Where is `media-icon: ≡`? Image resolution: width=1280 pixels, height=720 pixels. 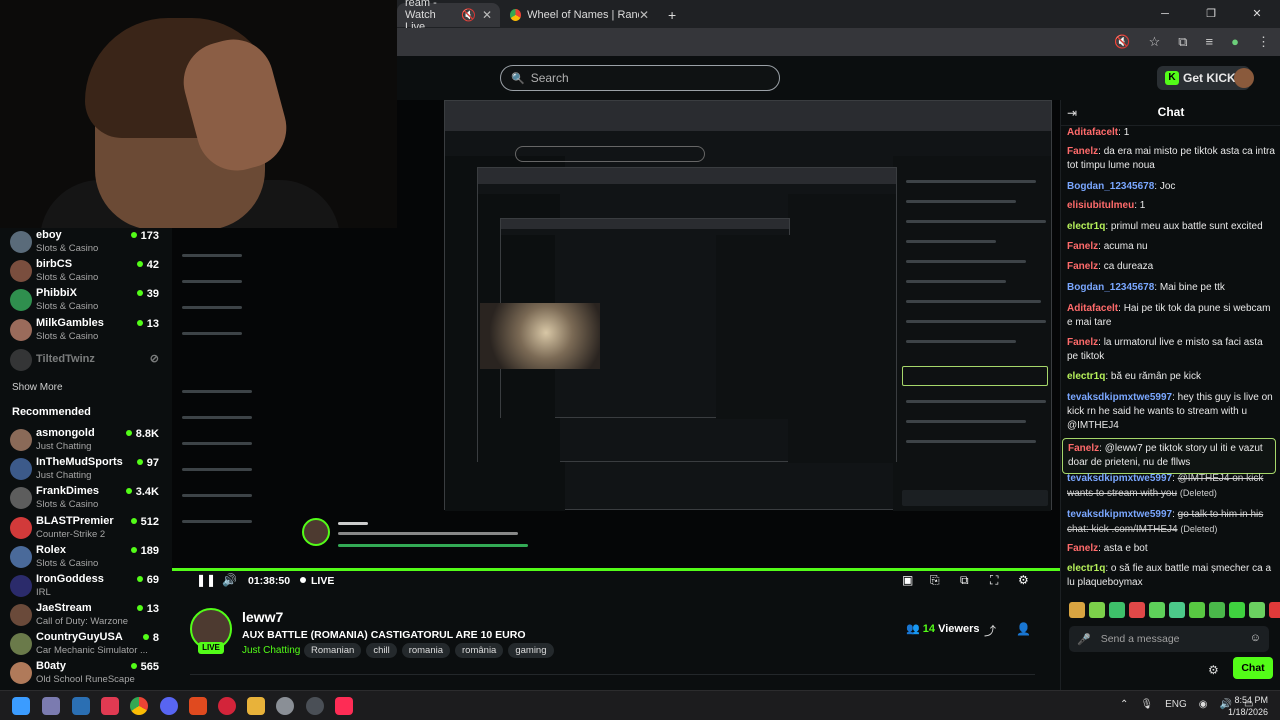
media-icon: ≡ is located at coordinates (1210, 42).